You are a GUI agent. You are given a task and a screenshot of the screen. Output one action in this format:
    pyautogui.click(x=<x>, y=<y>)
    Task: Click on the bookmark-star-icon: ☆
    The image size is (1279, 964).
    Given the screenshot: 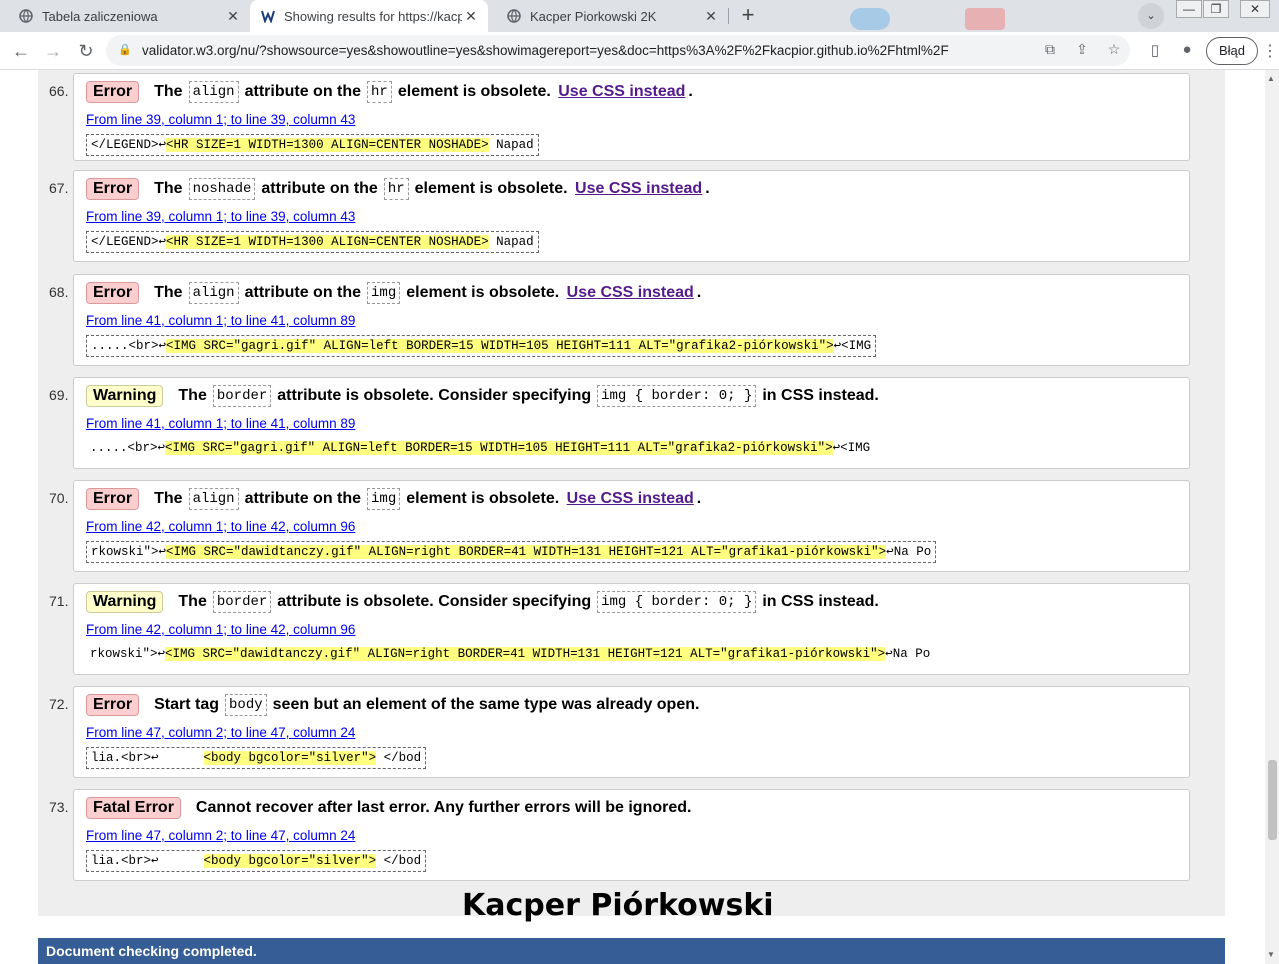 What is the action you would take?
    pyautogui.click(x=1114, y=49)
    